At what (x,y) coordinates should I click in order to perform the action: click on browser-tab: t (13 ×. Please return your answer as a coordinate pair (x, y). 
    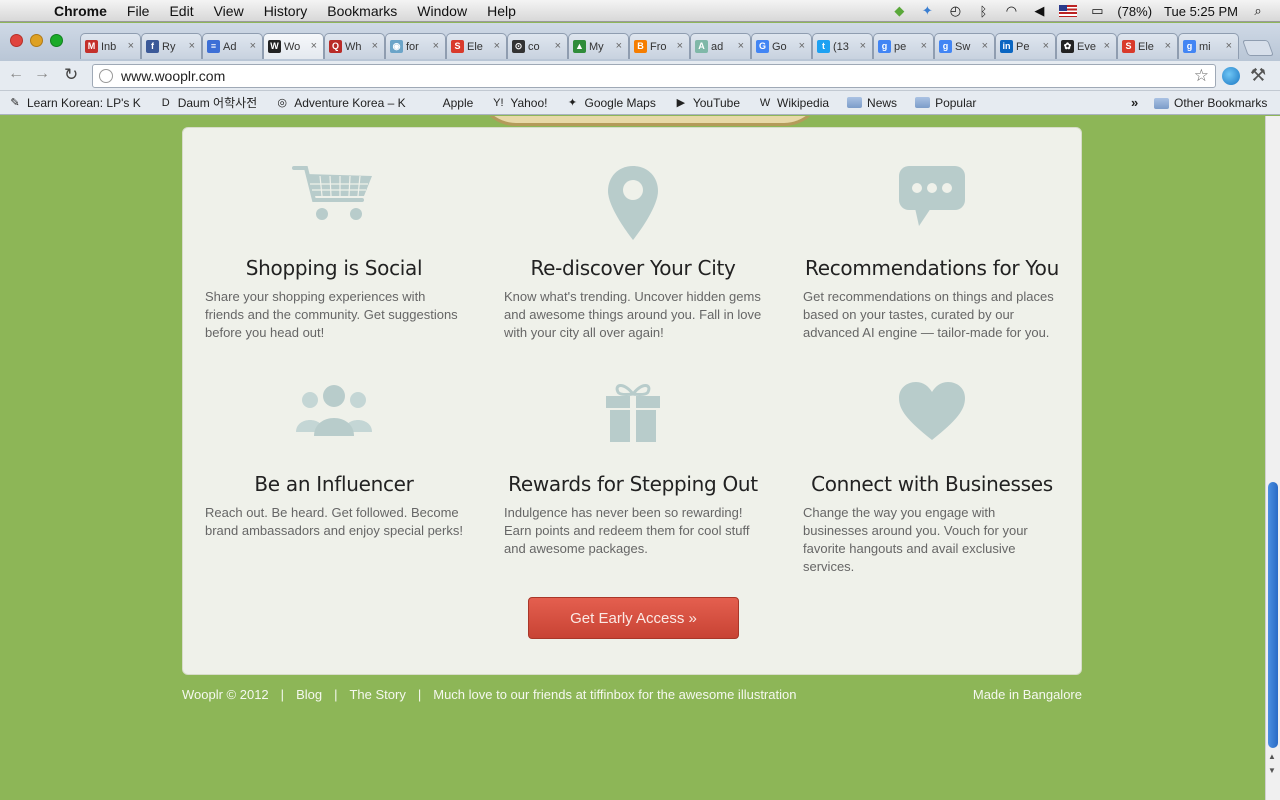
    Looking at the image, I should click on (842, 46).